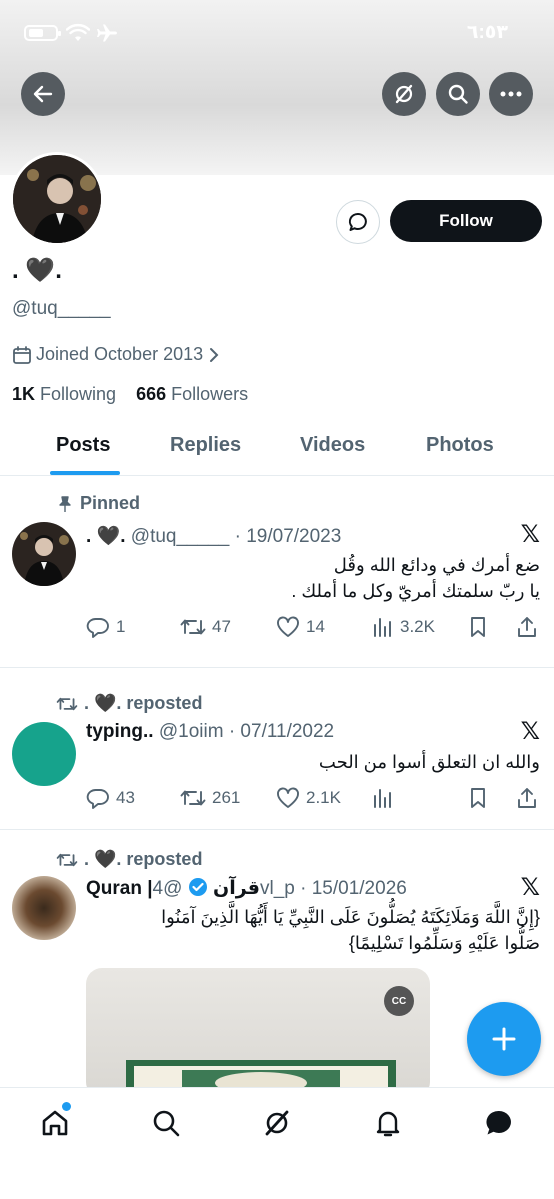 This screenshot has height=1199, width=554. I want to click on nav-grok, so click(277, 1123).